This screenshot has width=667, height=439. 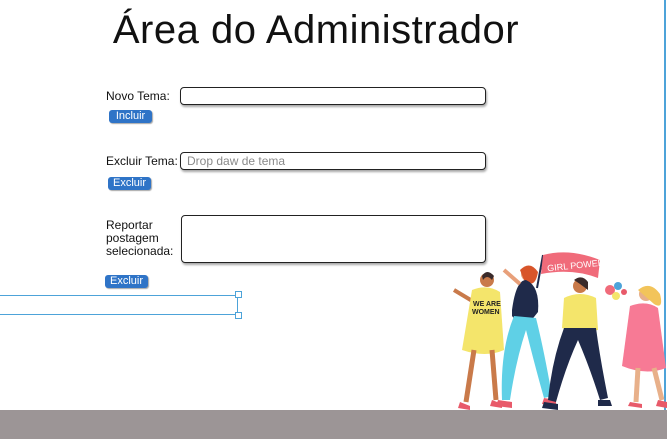 What do you see at coordinates (119, 305) in the screenshot?
I see `selection-box` at bounding box center [119, 305].